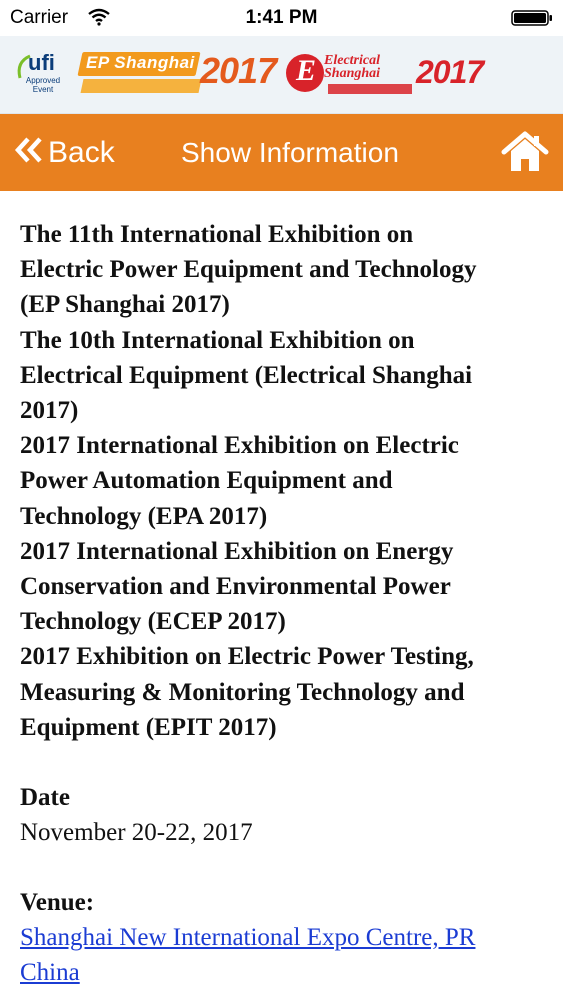  What do you see at coordinates (49, 411) in the screenshot?
I see `exhibition-line: 2017)` at bounding box center [49, 411].